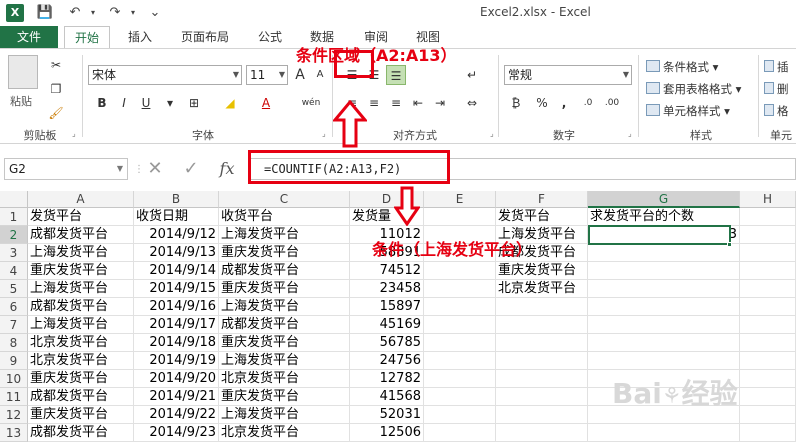 The width and height of the screenshot is (796, 442). I want to click on font-family-select: 宋体 ▼, so click(165, 75).